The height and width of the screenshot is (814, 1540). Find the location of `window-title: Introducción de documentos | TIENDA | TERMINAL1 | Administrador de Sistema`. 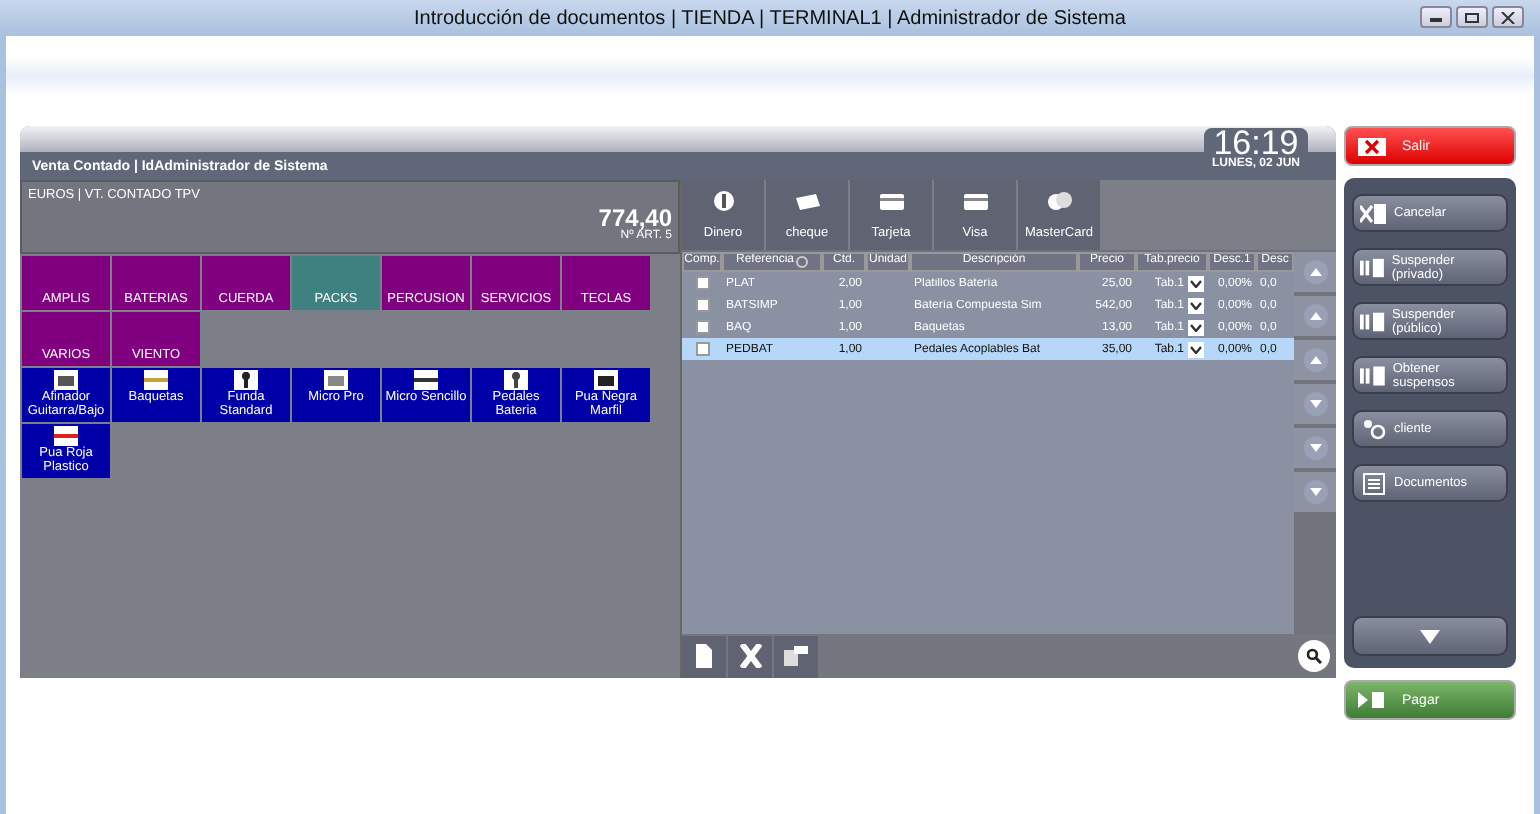

window-title: Introducción de documentos | TIENDA | TERMINAL1 | Administrador de Sistema is located at coordinates (770, 18).